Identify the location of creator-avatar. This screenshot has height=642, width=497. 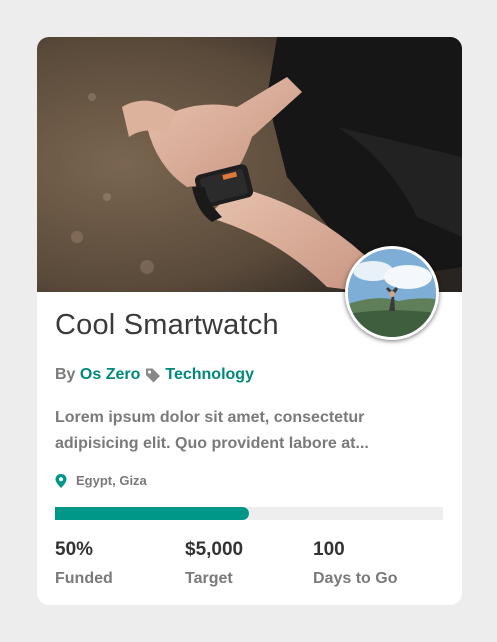
(392, 293).